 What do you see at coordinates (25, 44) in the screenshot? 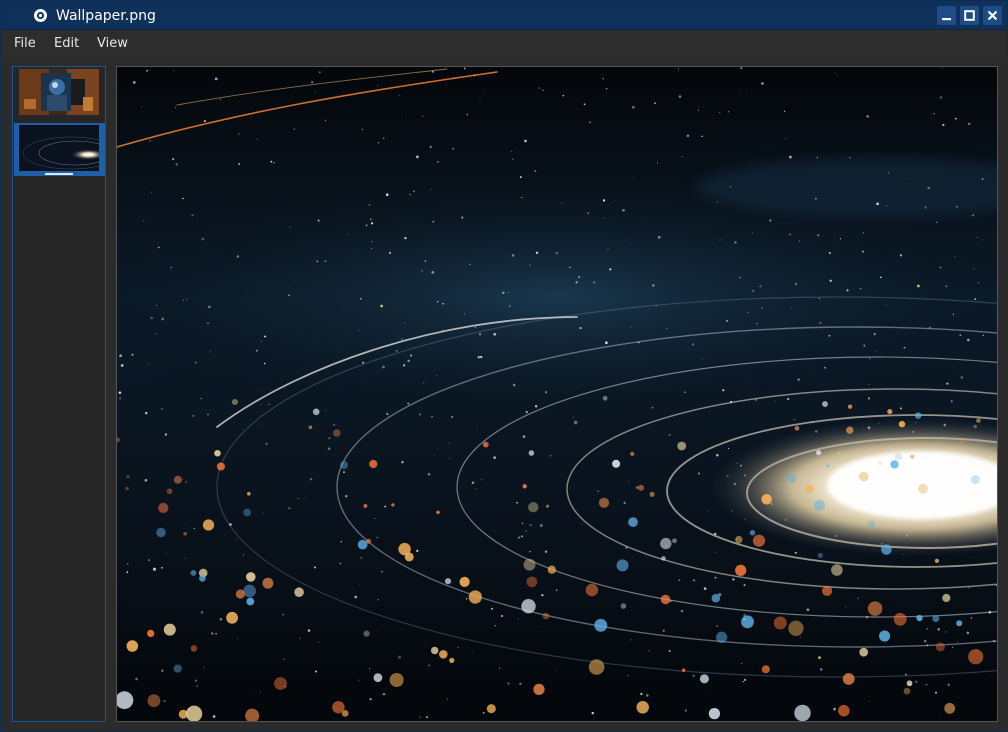
I see `menu-file: File` at bounding box center [25, 44].